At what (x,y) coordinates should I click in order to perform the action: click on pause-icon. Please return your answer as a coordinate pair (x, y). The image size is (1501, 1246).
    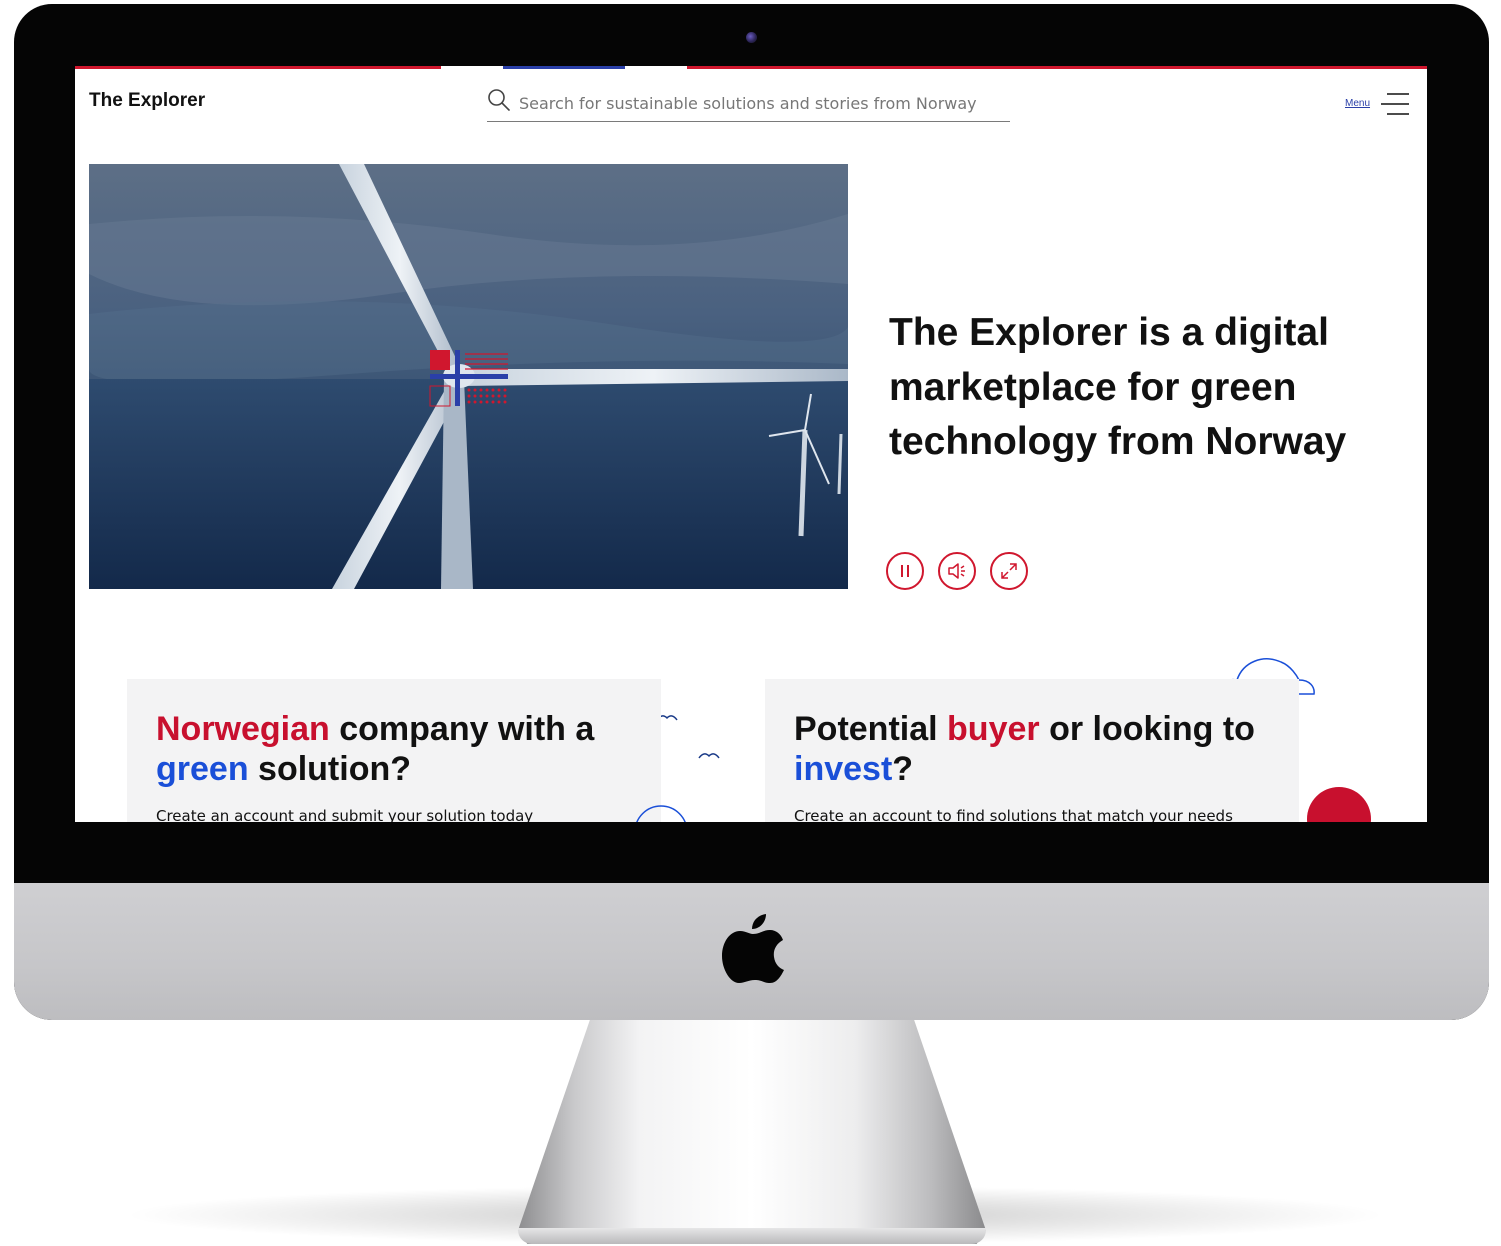
    Looking at the image, I should click on (905, 571).